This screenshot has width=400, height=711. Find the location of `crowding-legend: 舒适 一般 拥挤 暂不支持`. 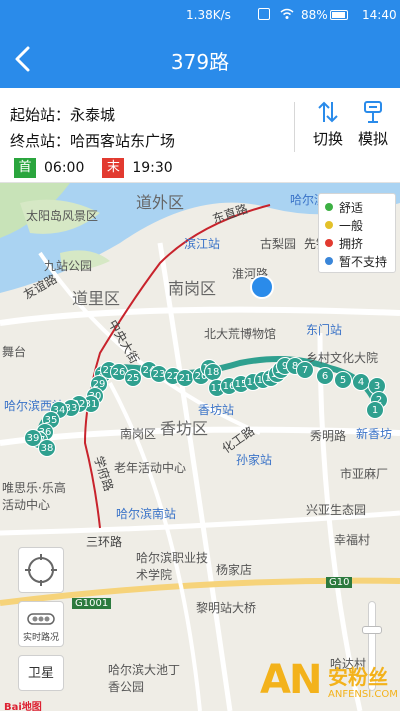

crowding-legend: 舒适 一般 拥挤 暂不支持 is located at coordinates (357, 233).